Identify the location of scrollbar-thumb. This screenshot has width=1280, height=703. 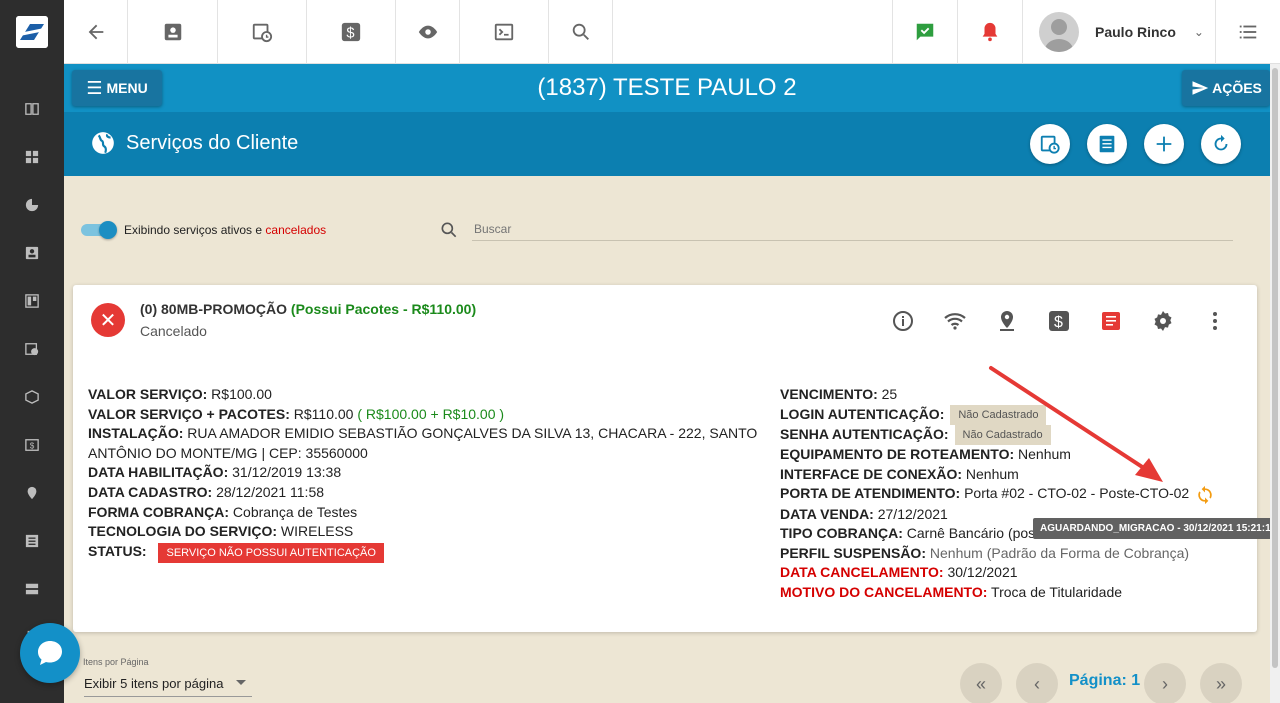
(1275, 368).